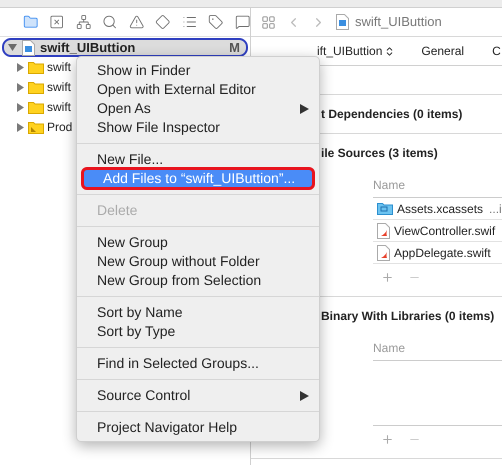 The image size is (502, 465). What do you see at coordinates (59, 127) in the screenshot?
I see `tree-label: Prod` at bounding box center [59, 127].